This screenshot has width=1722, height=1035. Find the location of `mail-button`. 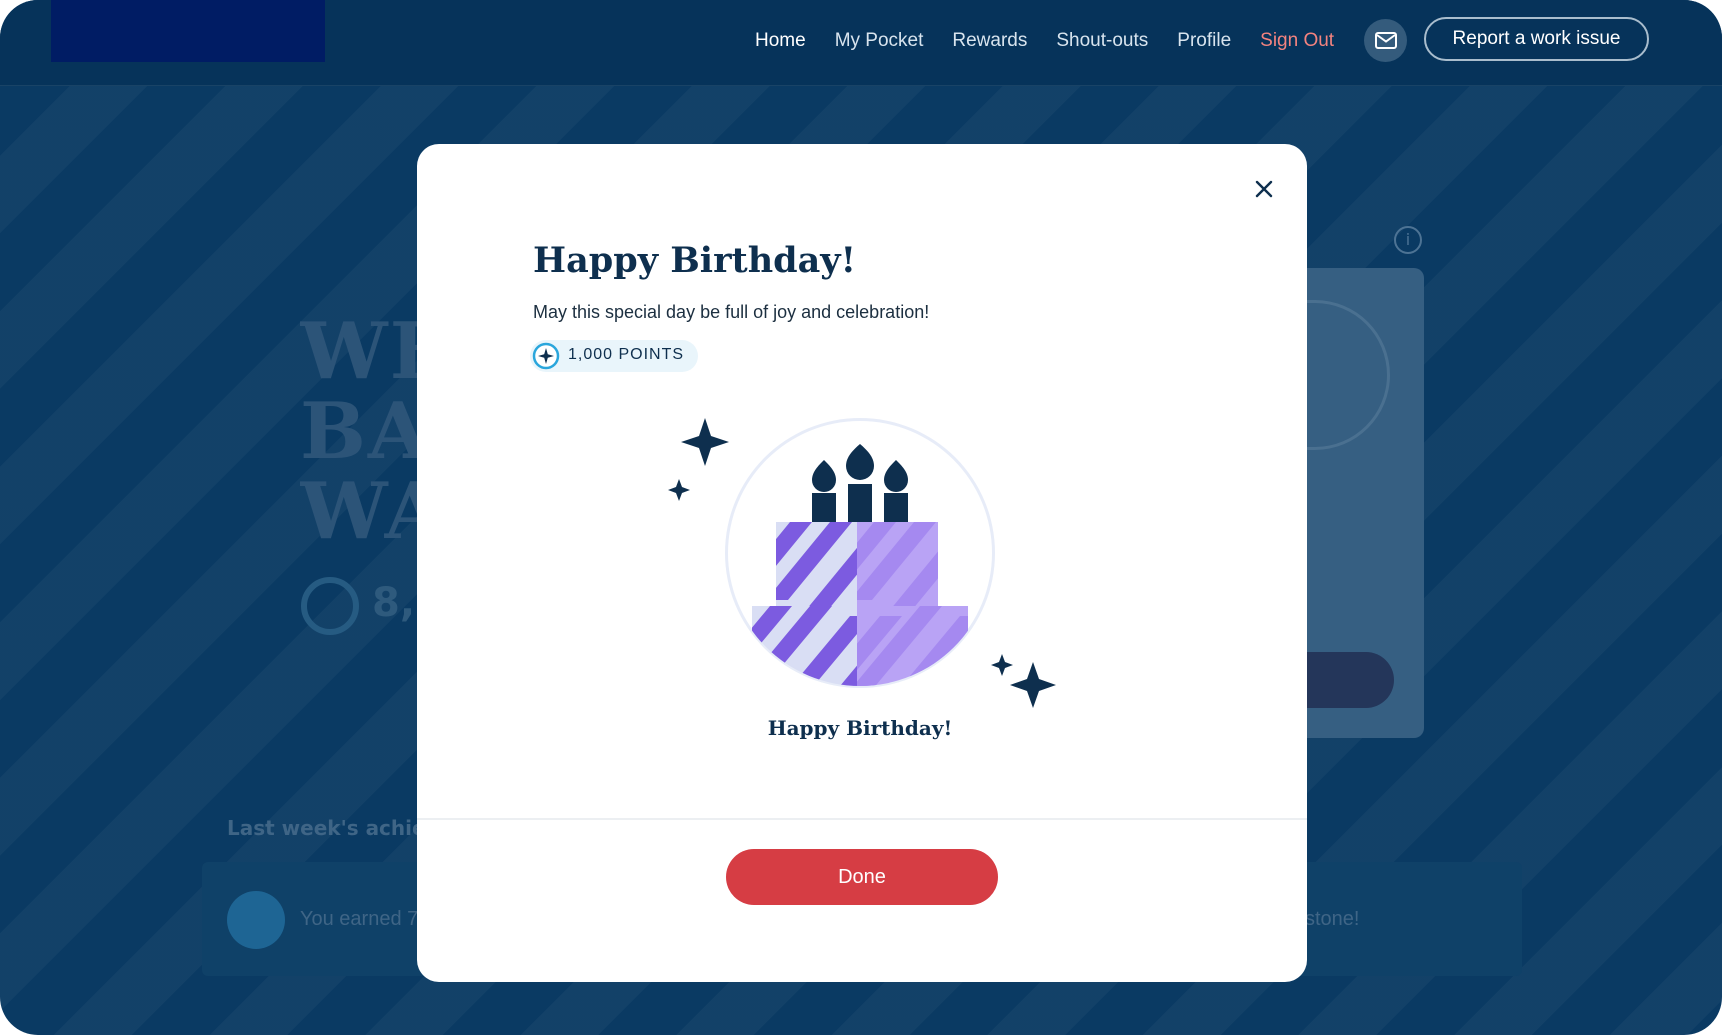

mail-button is located at coordinates (1385, 40).